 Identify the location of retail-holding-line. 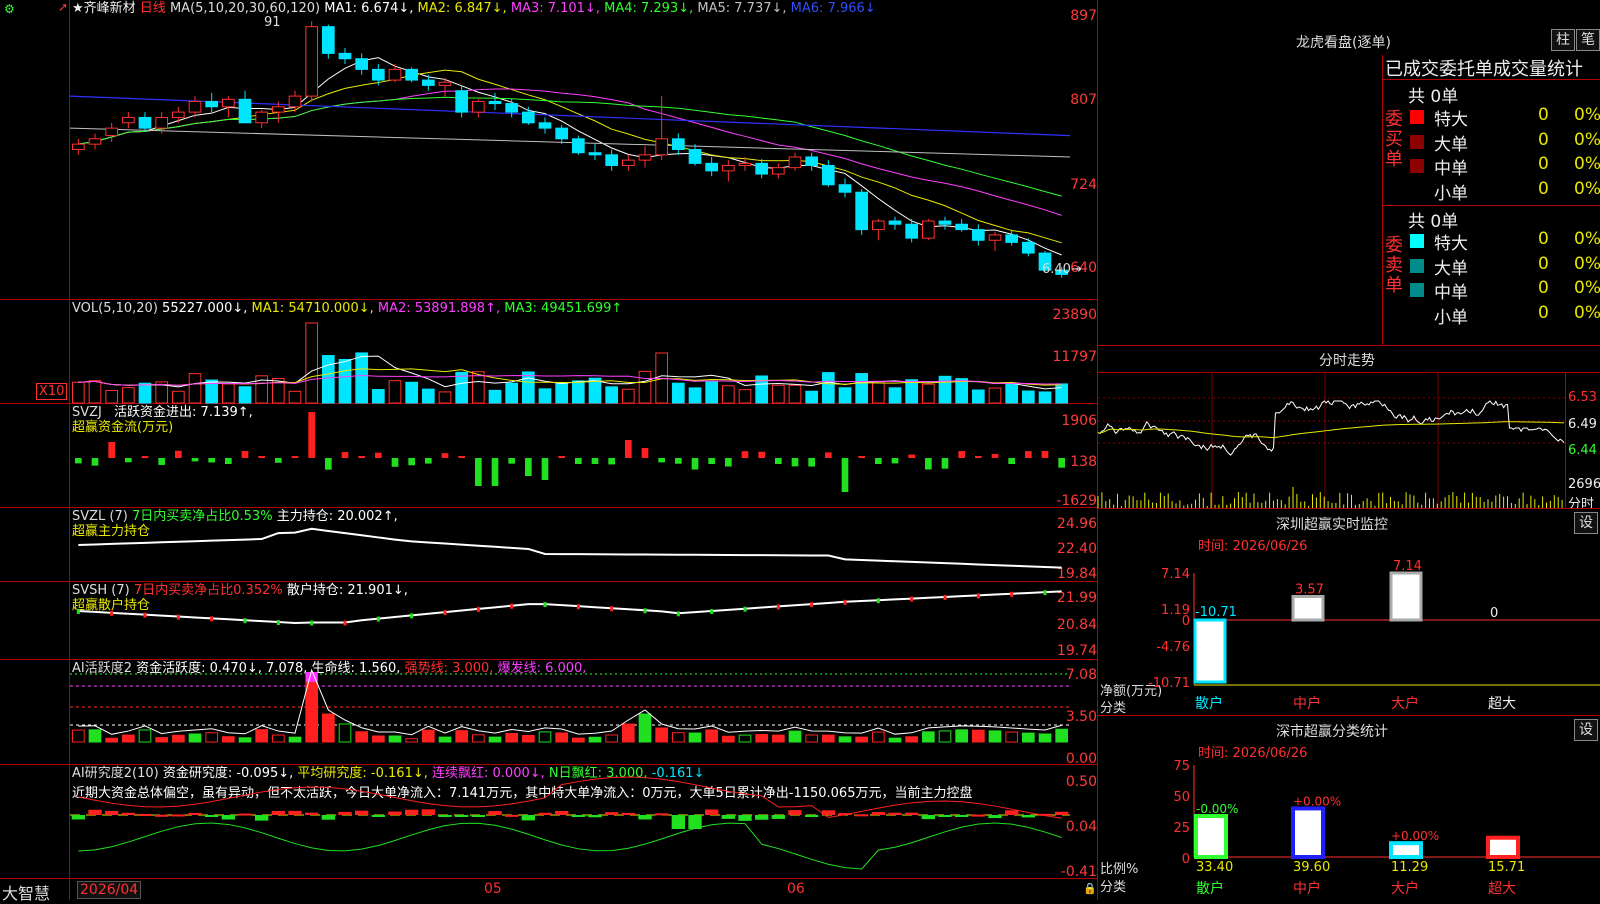
(570, 607).